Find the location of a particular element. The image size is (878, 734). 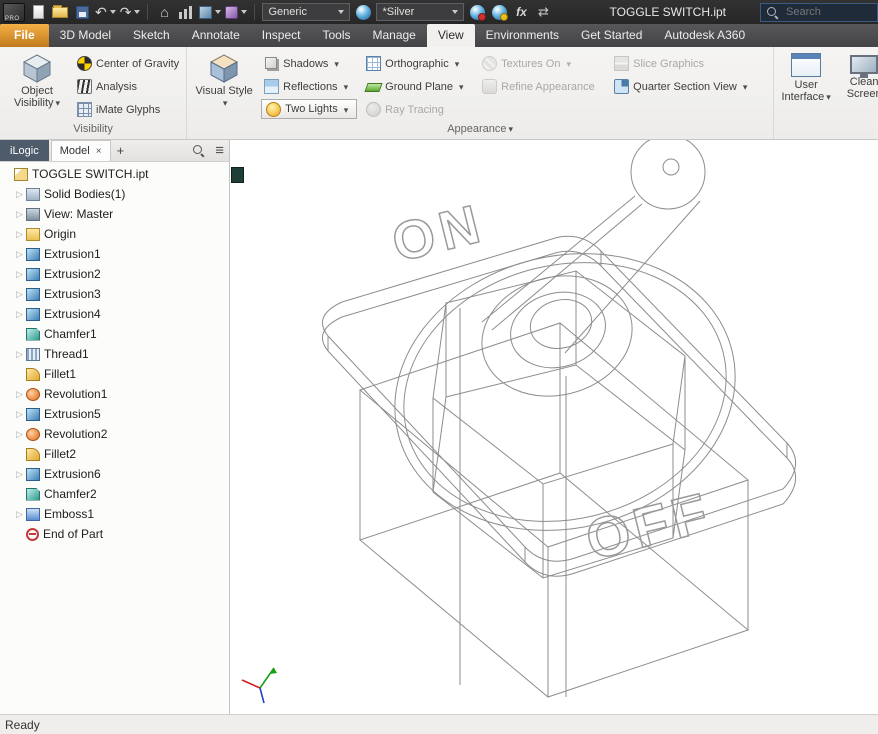

reflections-button: Reflections is located at coordinates (309, 86).